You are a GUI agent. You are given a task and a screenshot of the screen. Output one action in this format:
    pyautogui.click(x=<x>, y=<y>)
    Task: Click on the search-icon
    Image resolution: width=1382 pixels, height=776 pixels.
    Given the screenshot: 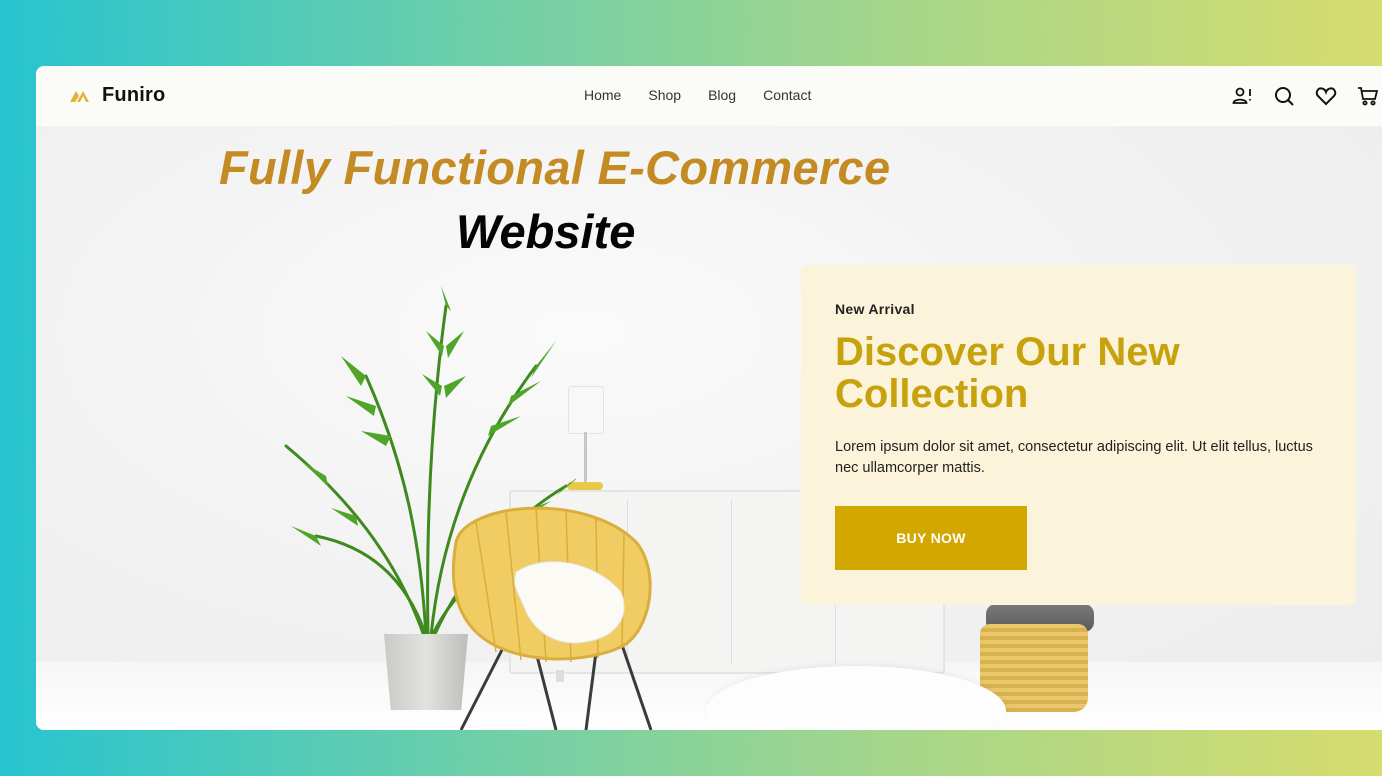 What is the action you would take?
    pyautogui.click(x=1284, y=96)
    